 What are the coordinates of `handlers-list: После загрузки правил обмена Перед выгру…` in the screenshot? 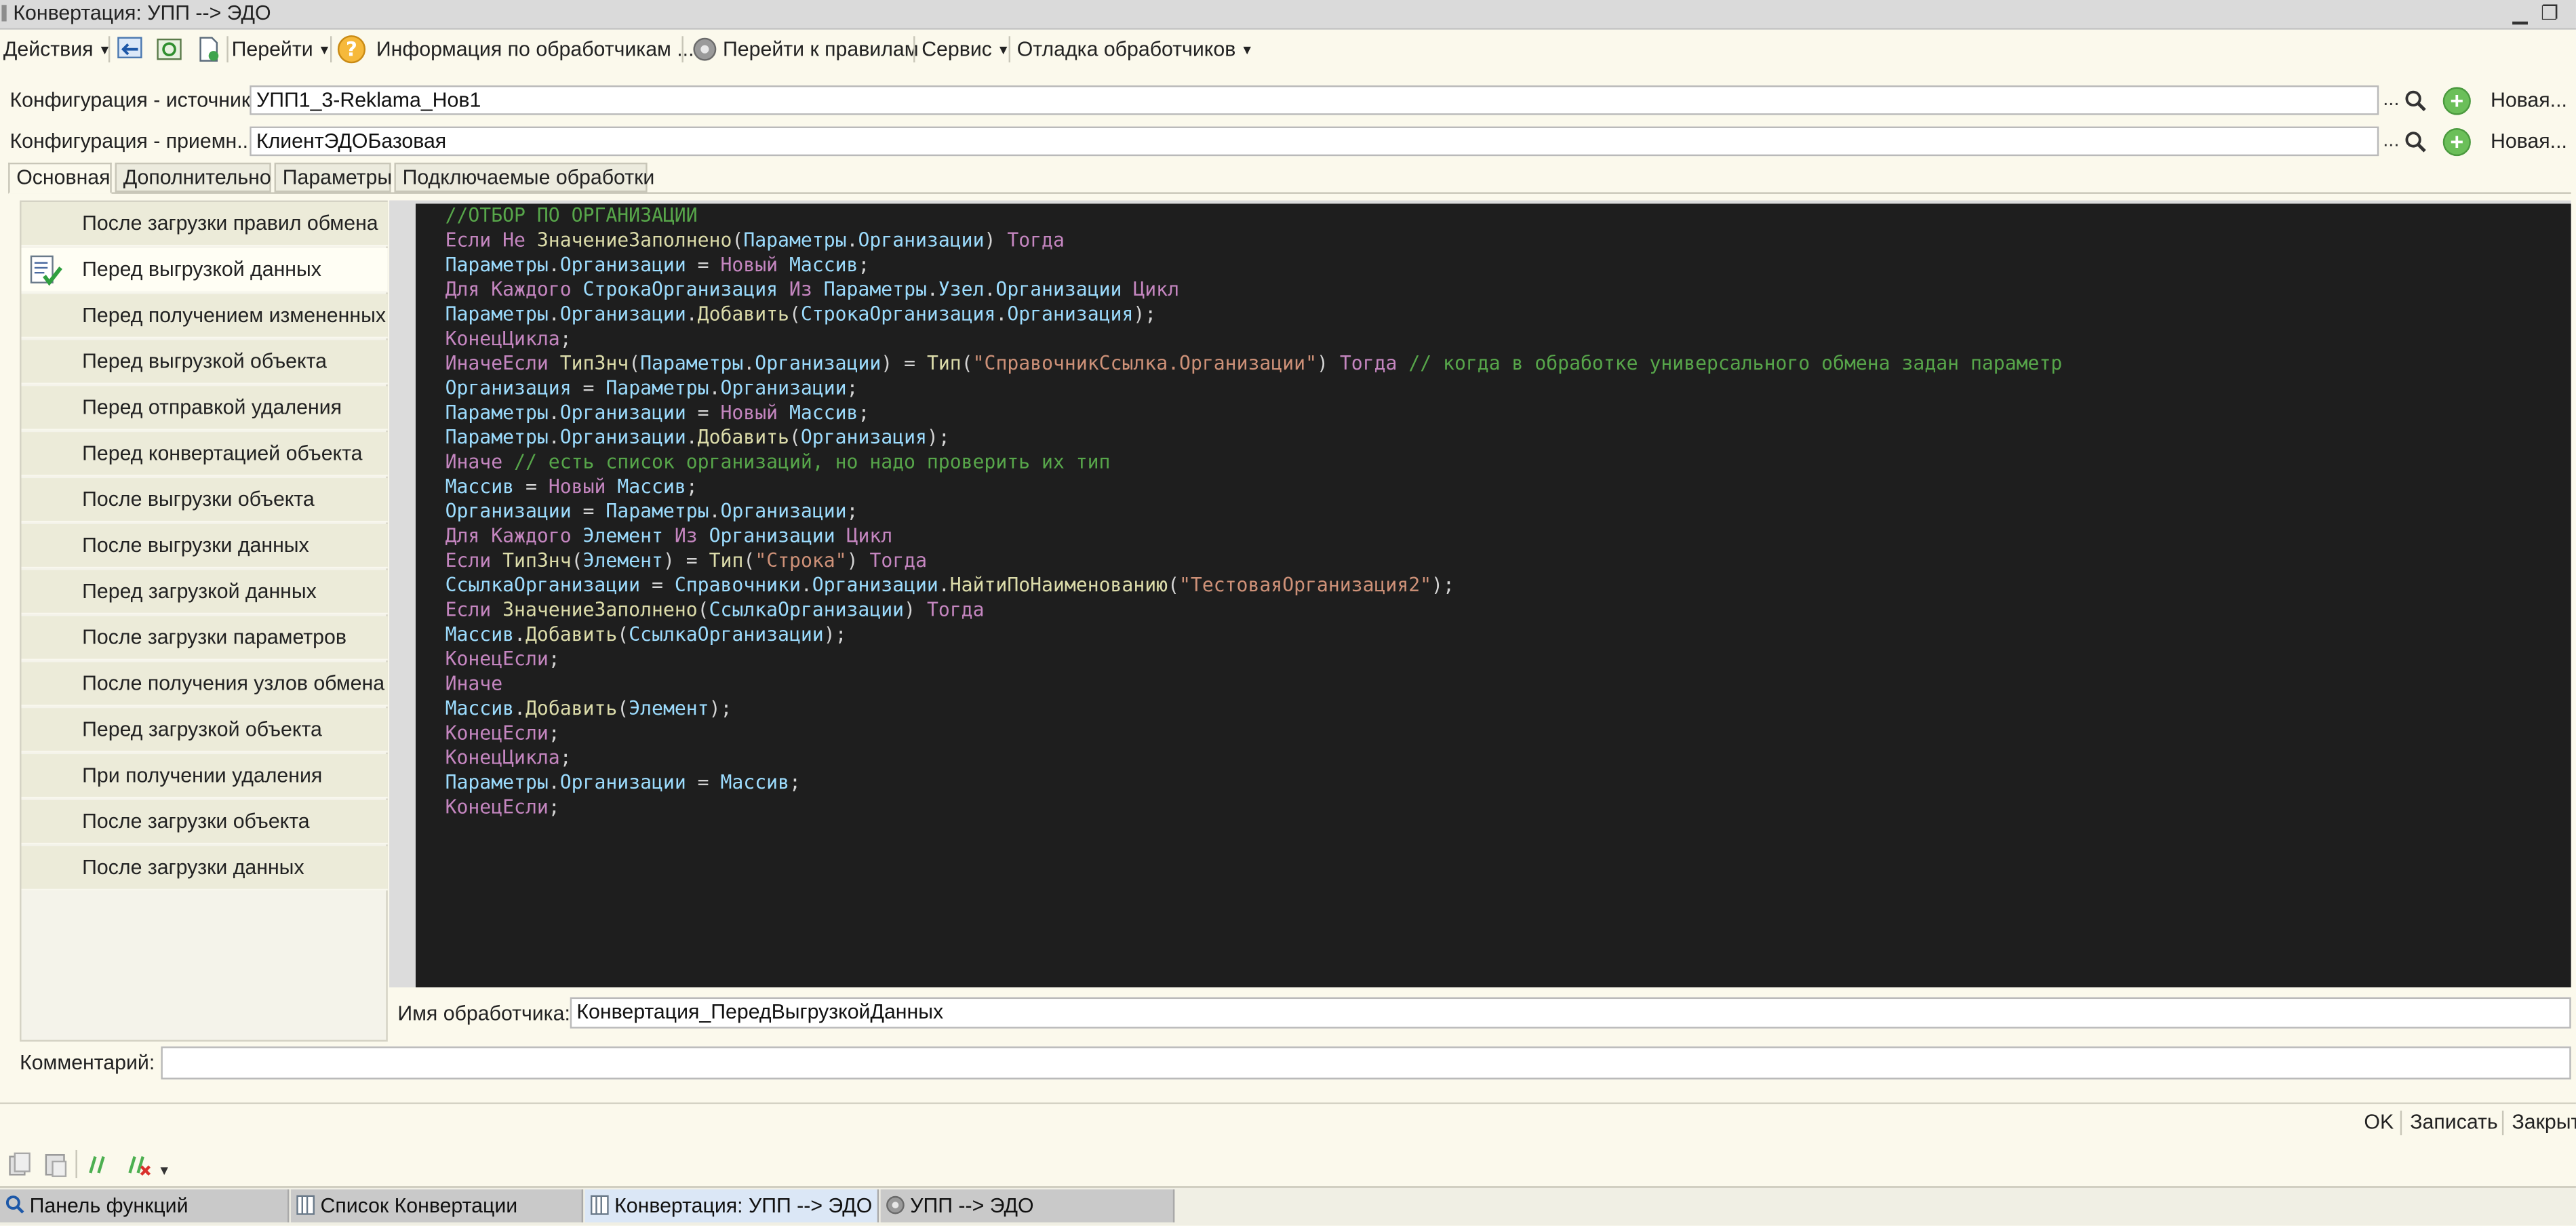 It's located at (204, 621).